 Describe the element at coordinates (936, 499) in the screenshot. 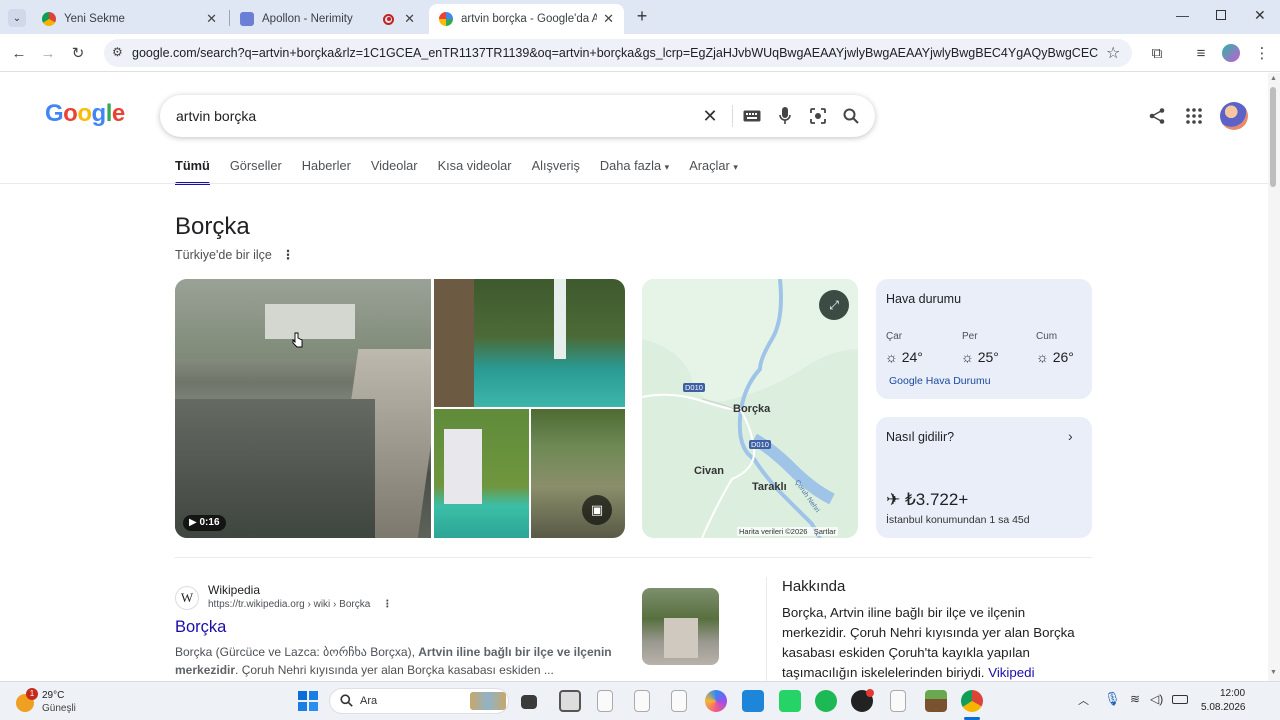

I see `travel-price: ₺3.722+` at that location.